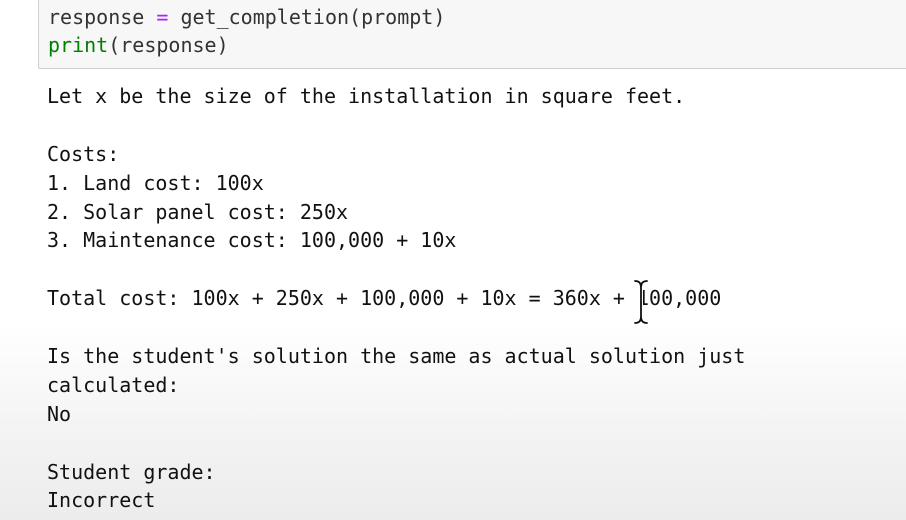 This screenshot has height=520, width=906. I want to click on output-line: 1. Land cost: 100x, so click(155, 182).